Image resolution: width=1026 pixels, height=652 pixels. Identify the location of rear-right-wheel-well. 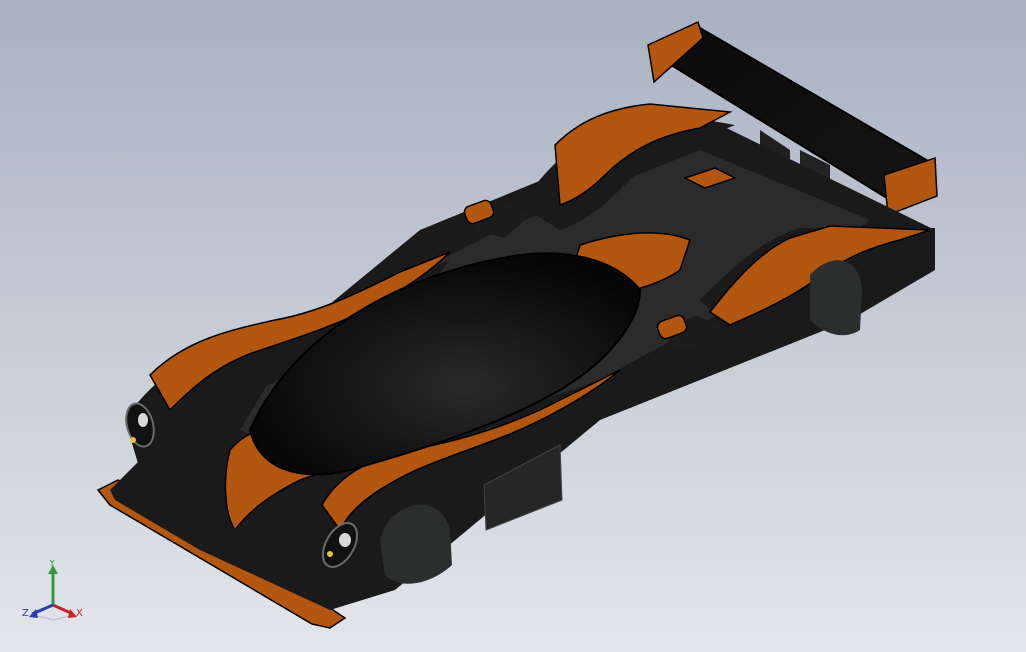
(836, 298).